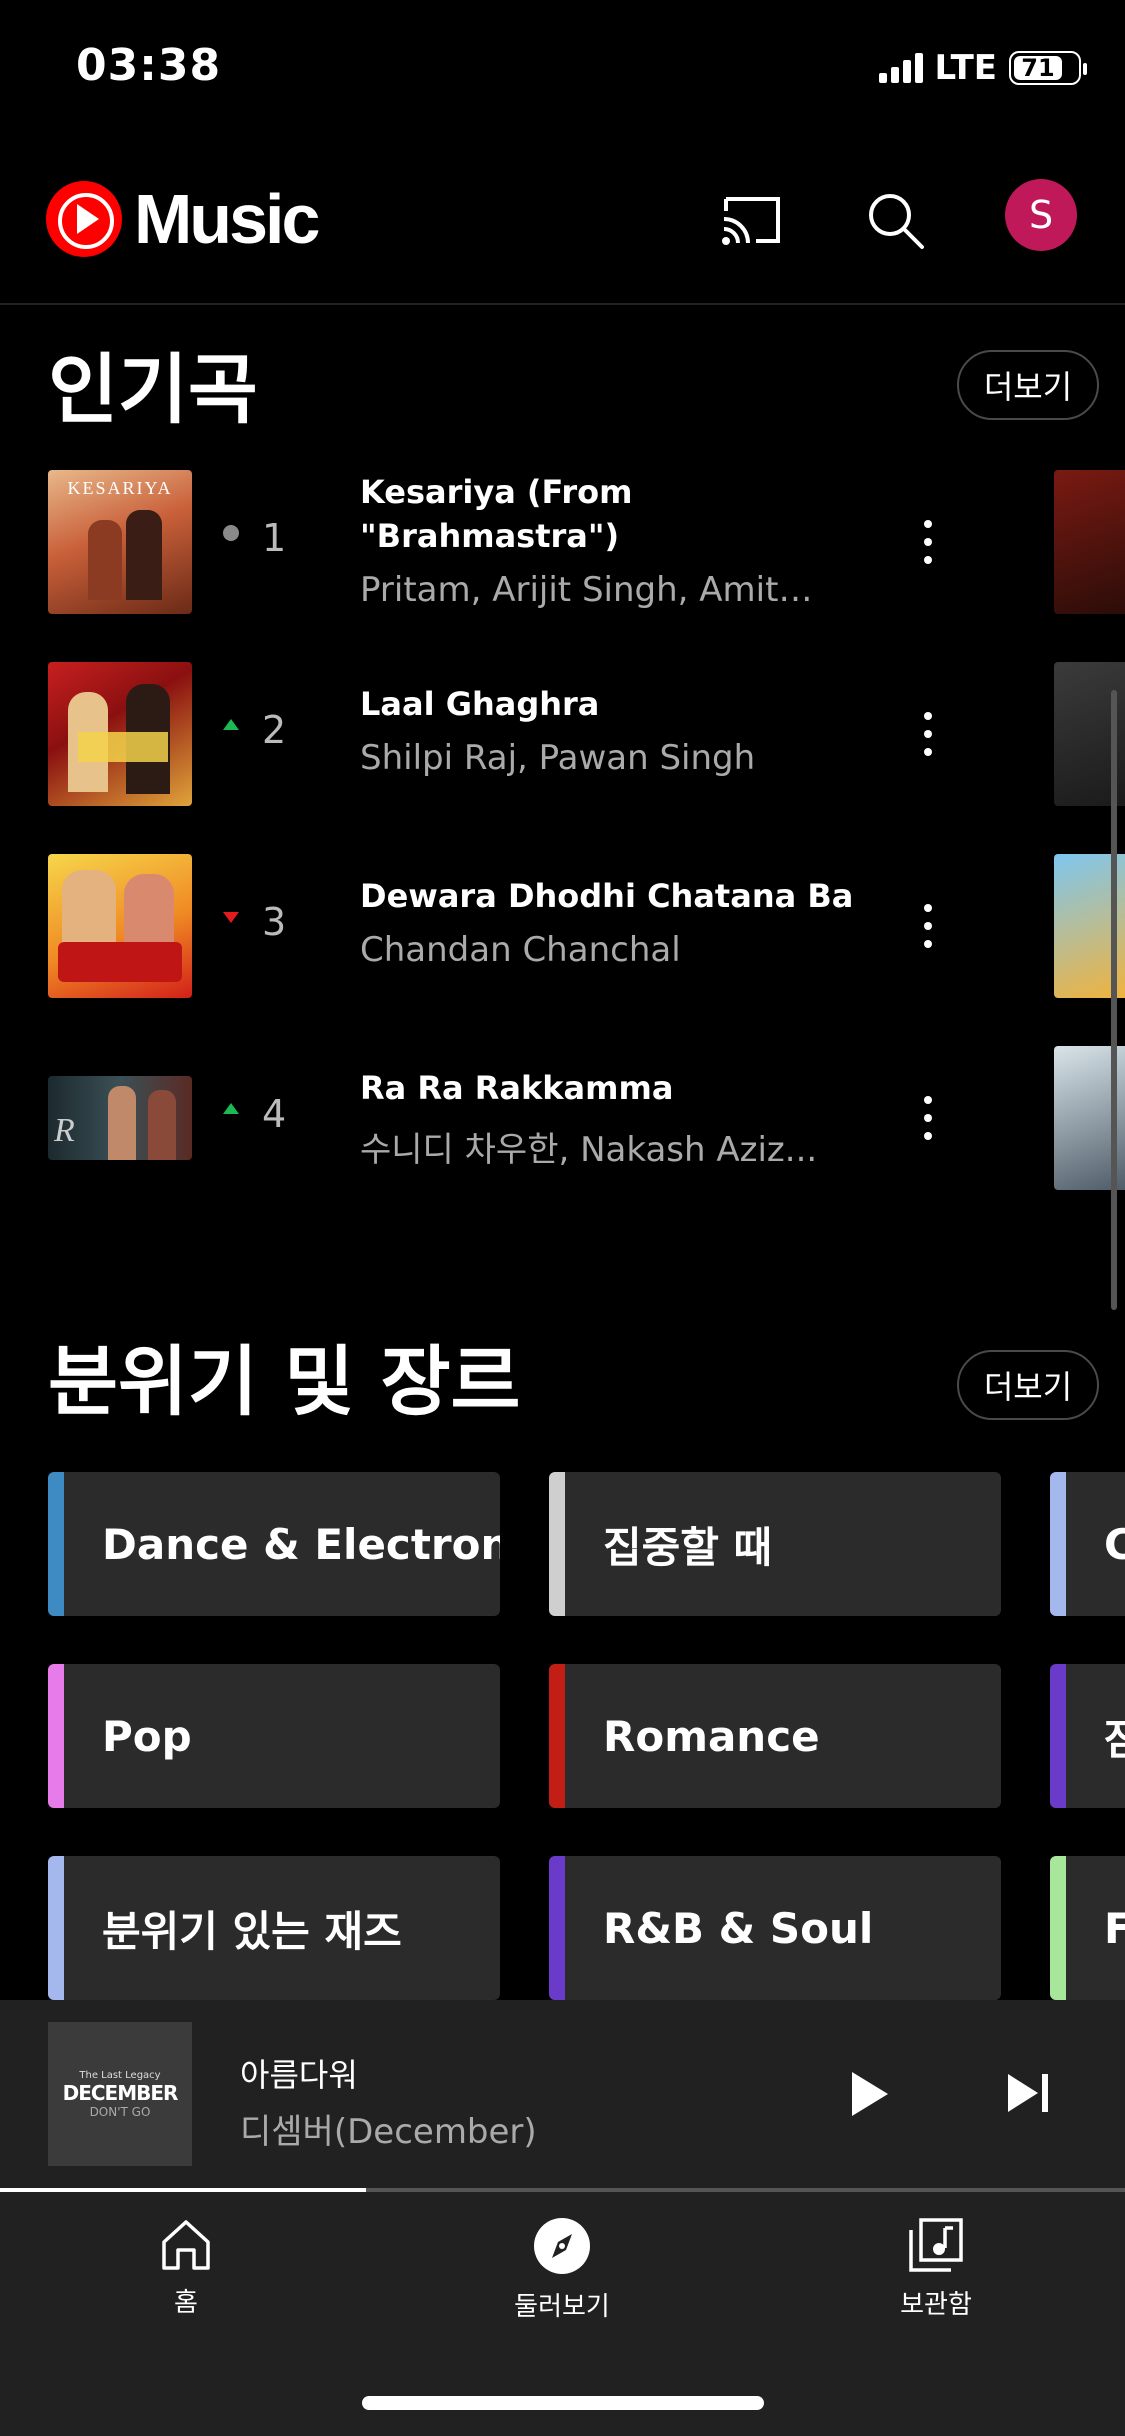 The width and height of the screenshot is (1125, 2436). I want to click on now-playing-artist: 디셈버(December), so click(388, 2132).